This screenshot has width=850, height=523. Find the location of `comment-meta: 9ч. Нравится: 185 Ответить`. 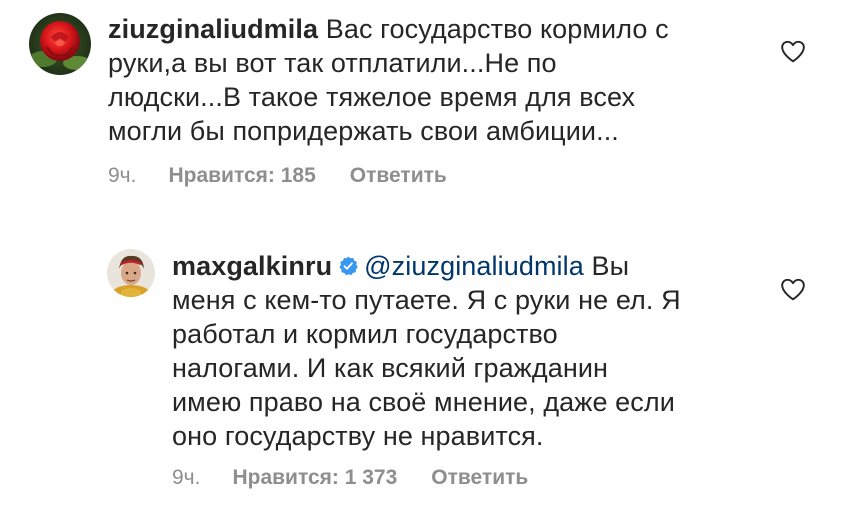

comment-meta: 9ч. Нравится: 185 Ответить is located at coordinates (277, 176).